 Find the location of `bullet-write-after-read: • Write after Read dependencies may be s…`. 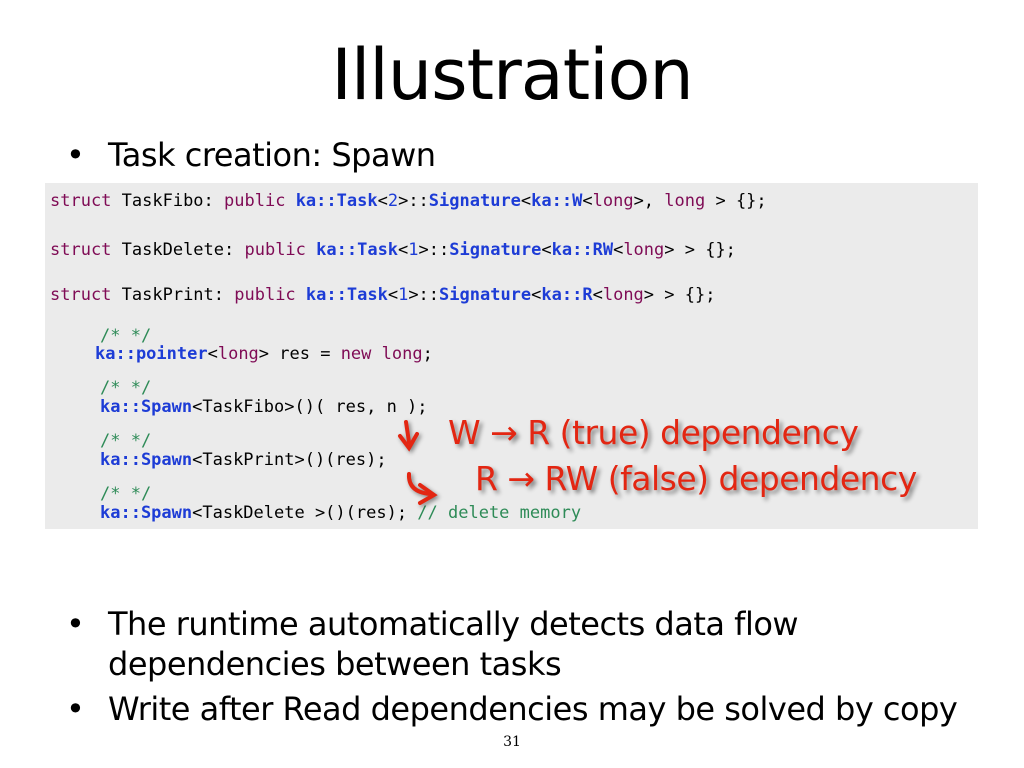

bullet-write-after-read: • Write after Read dependencies may be s… is located at coordinates (512, 709).